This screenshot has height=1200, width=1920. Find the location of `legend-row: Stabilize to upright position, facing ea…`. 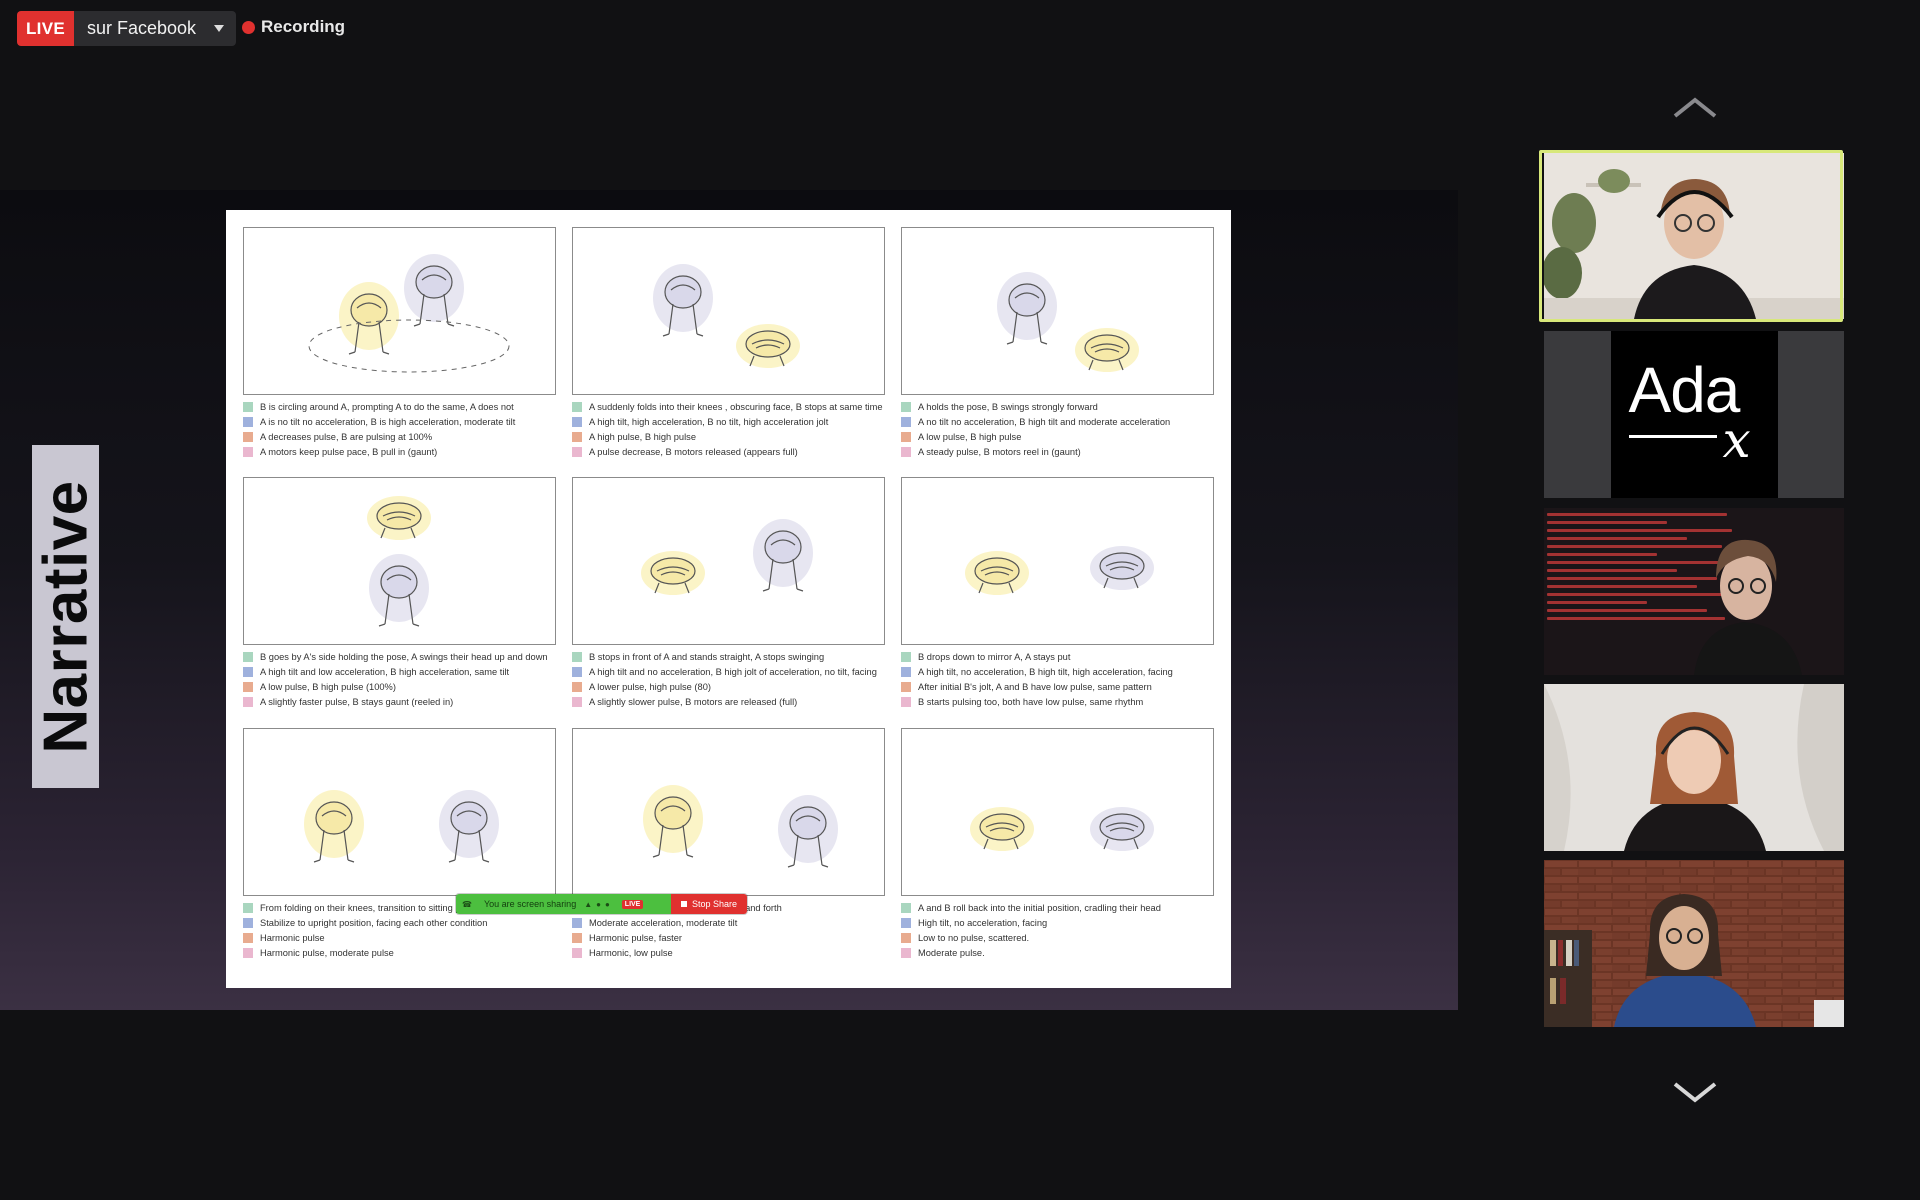

legend-row: Stabilize to upright position, facing ea… is located at coordinates (400, 922).